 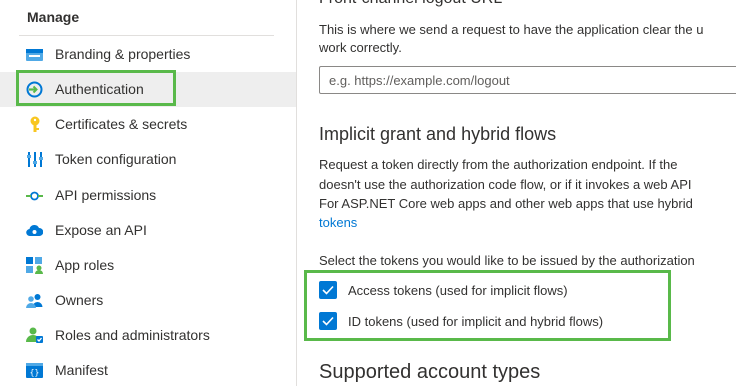 I want to click on sidebar-item-app-roles: App roles, so click(x=148, y=265).